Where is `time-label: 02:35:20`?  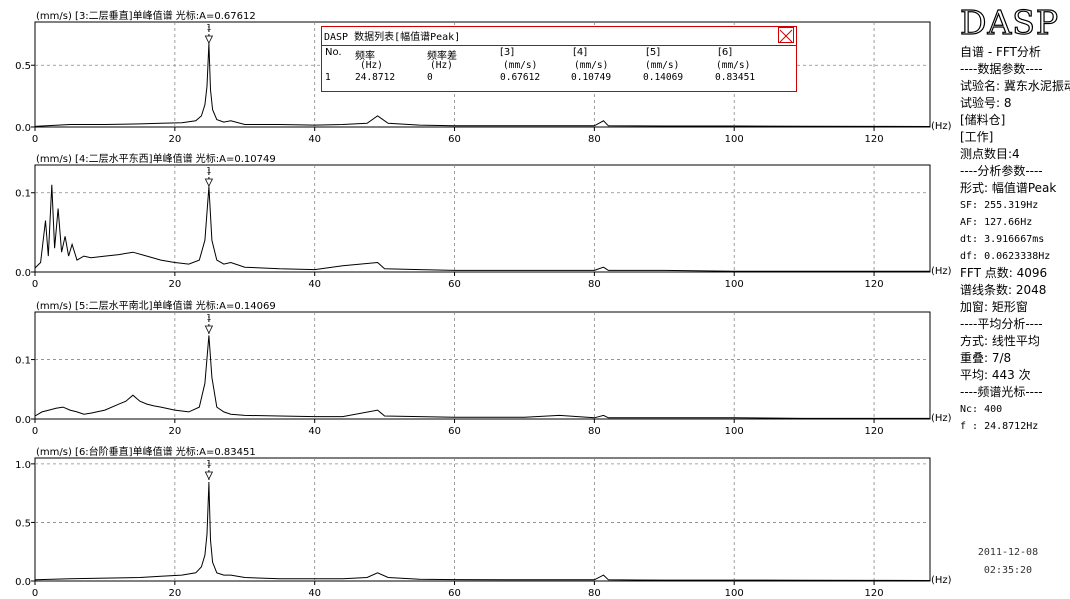 time-label: 02:35:20 is located at coordinates (1008, 570).